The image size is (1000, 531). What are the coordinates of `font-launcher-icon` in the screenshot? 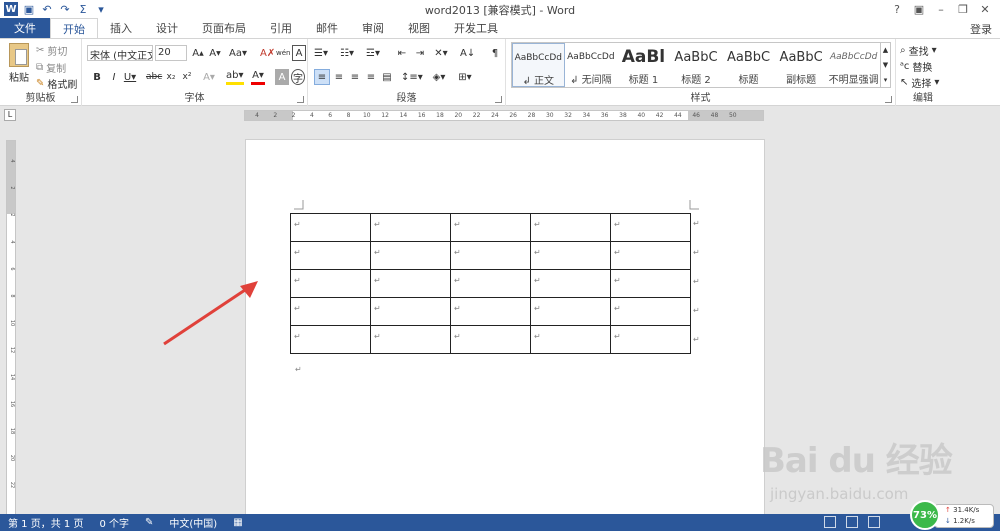 It's located at (300, 99).